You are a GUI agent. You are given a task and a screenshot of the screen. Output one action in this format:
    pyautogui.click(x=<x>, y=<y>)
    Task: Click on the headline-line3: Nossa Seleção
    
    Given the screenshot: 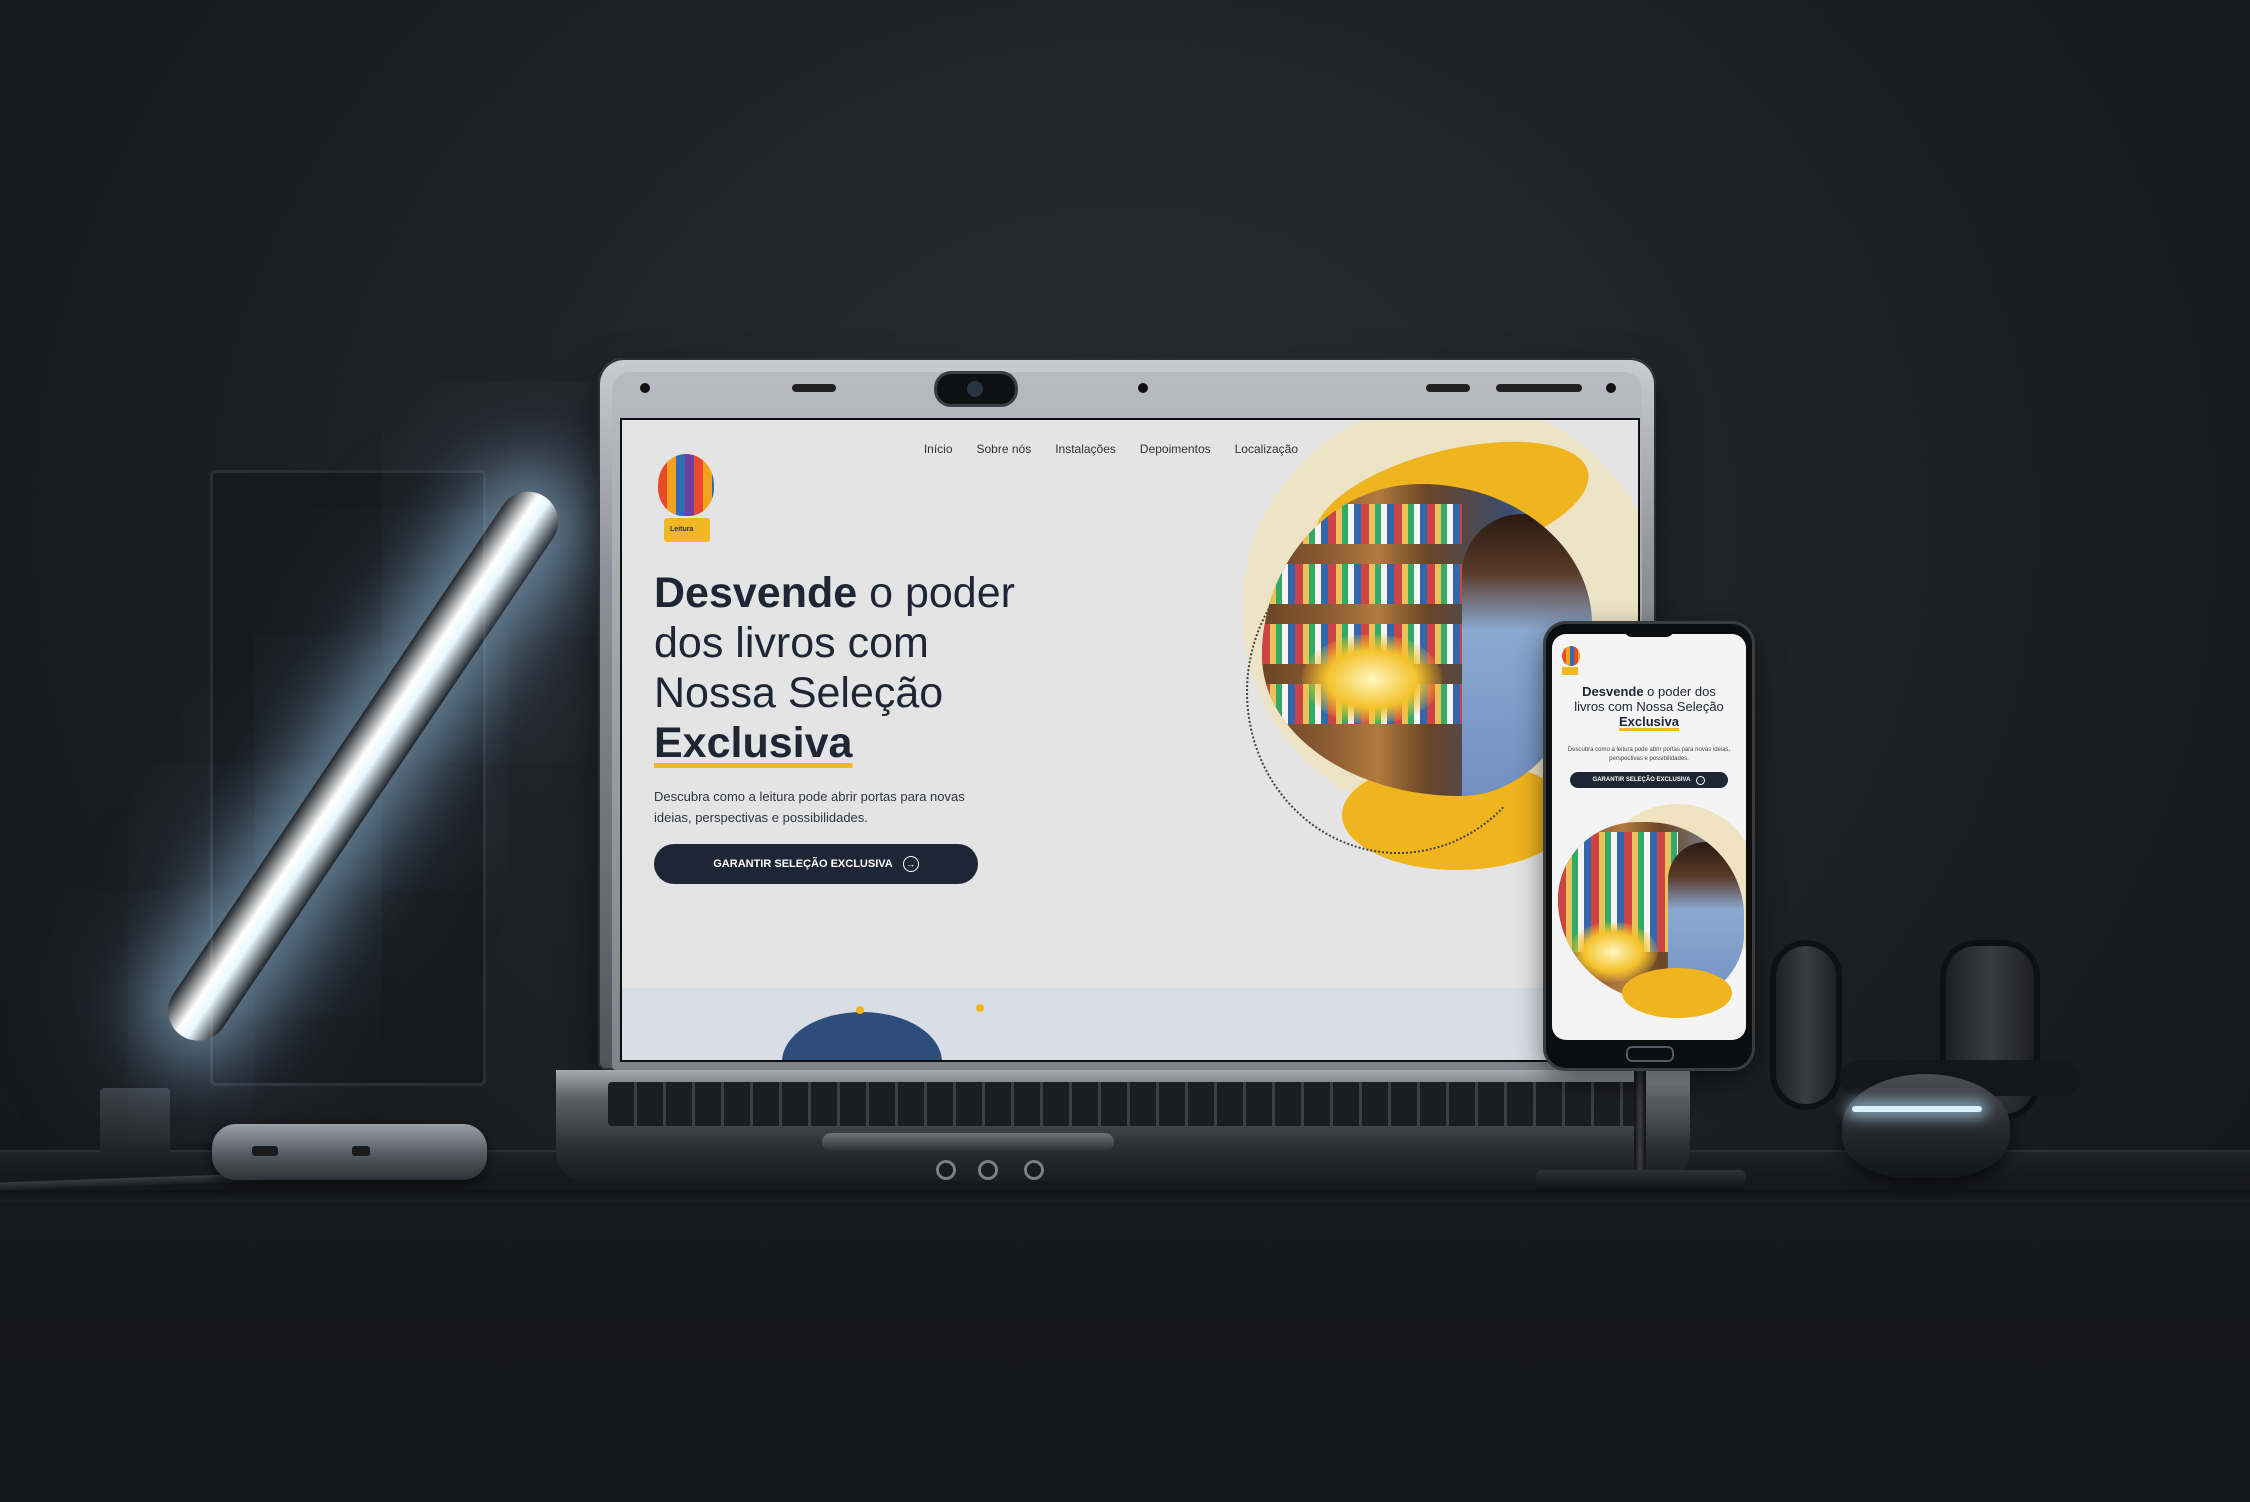 What is the action you would take?
    pyautogui.click(x=799, y=693)
    